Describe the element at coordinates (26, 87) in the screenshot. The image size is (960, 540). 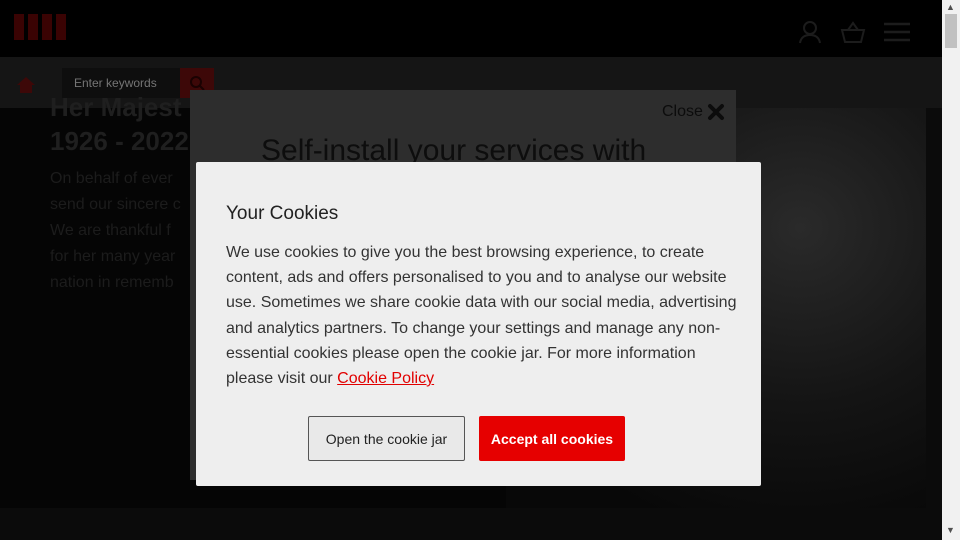
I see `home-icon` at that location.